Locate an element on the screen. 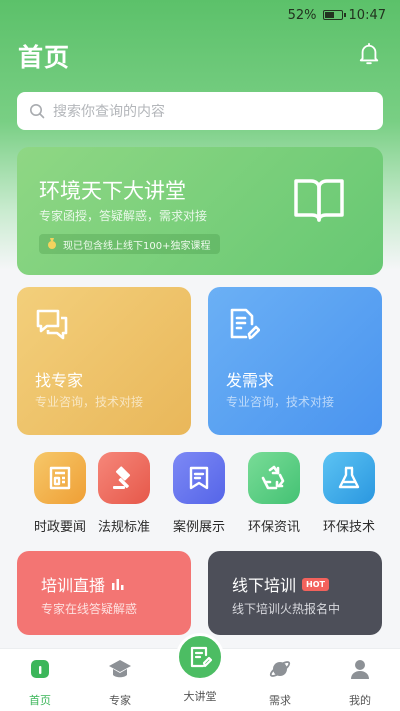 The width and height of the screenshot is (400, 711). flask-icon is located at coordinates (349, 478).